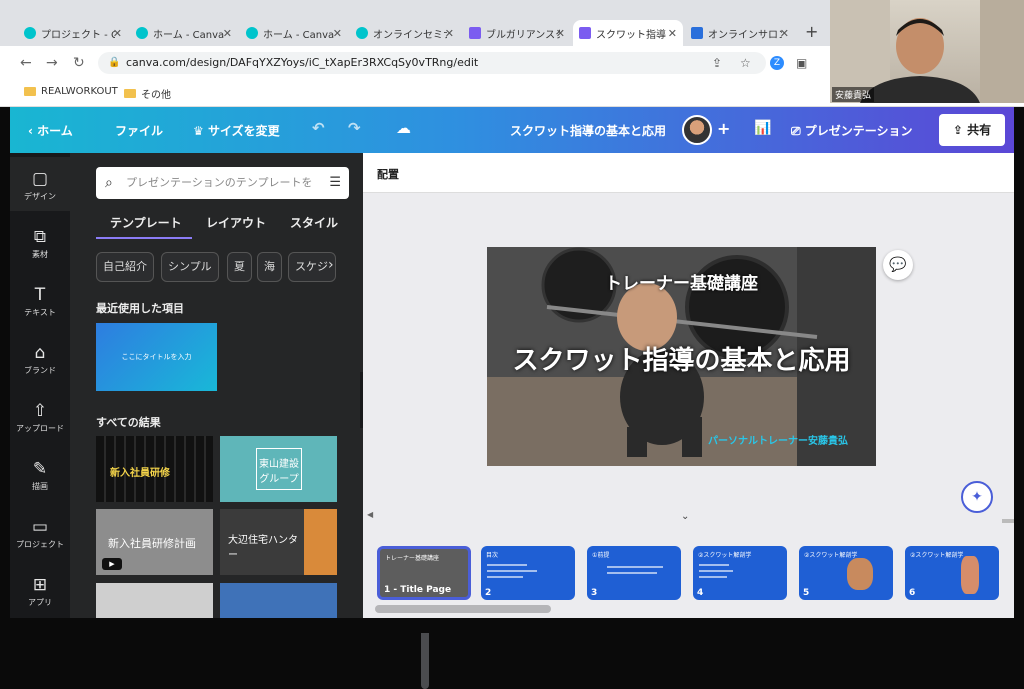 Image resolution: width=1024 pixels, height=689 pixels. I want to click on chevron-right-icon: ›, so click(331, 265).